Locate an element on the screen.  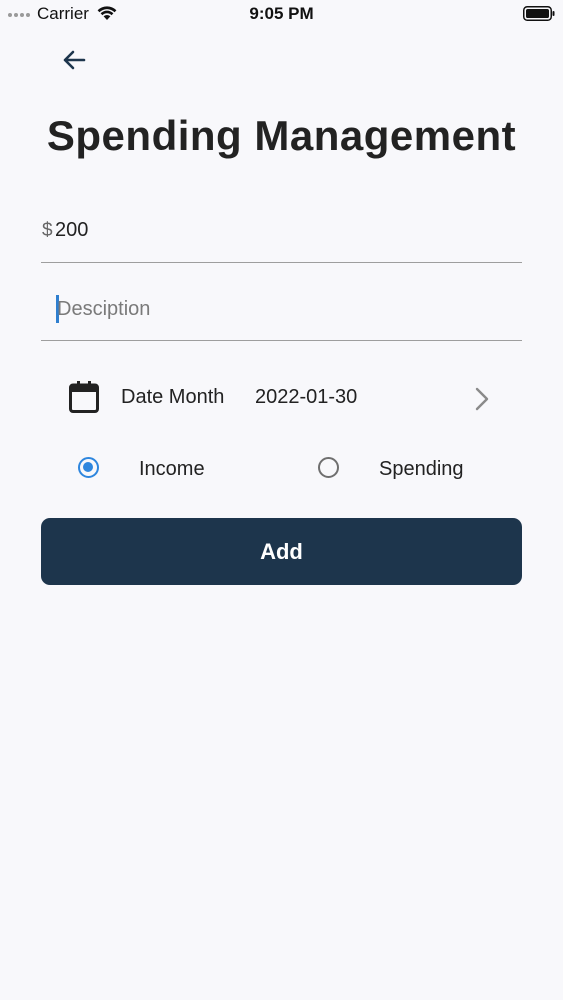
spending-radio-option: Spending is located at coordinates (417, 469).